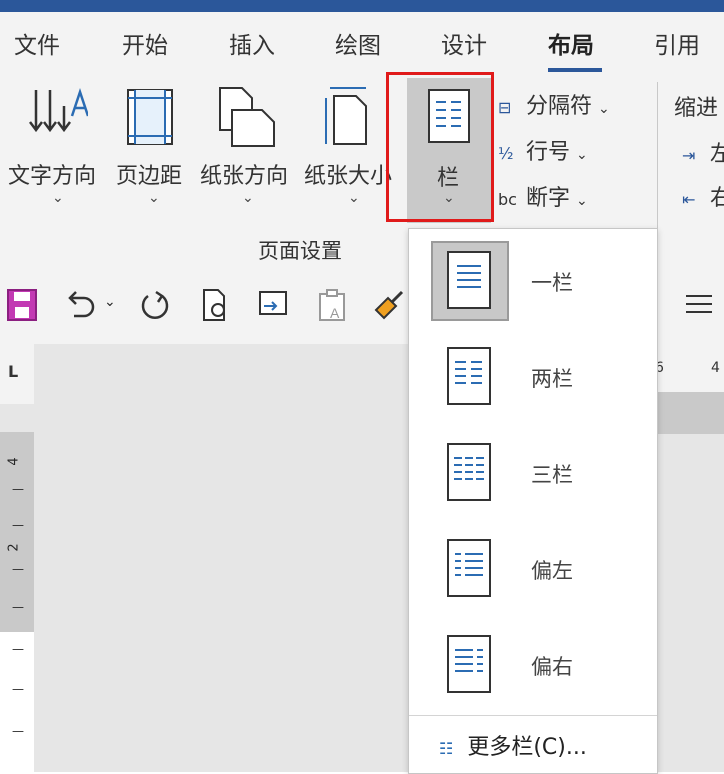 This screenshot has width=724, height=774. Describe the element at coordinates (677, 43) in the screenshot. I see `tab-references: 引用` at that location.